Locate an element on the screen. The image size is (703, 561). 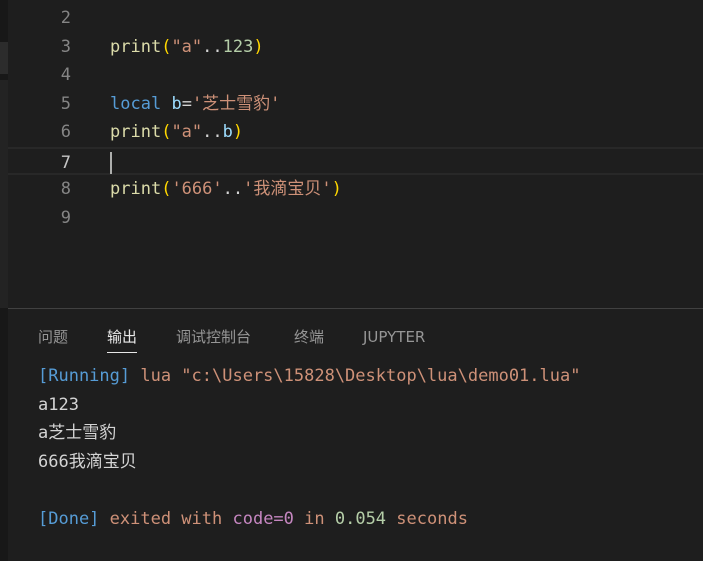
code-token-op: = is located at coordinates (186, 103).